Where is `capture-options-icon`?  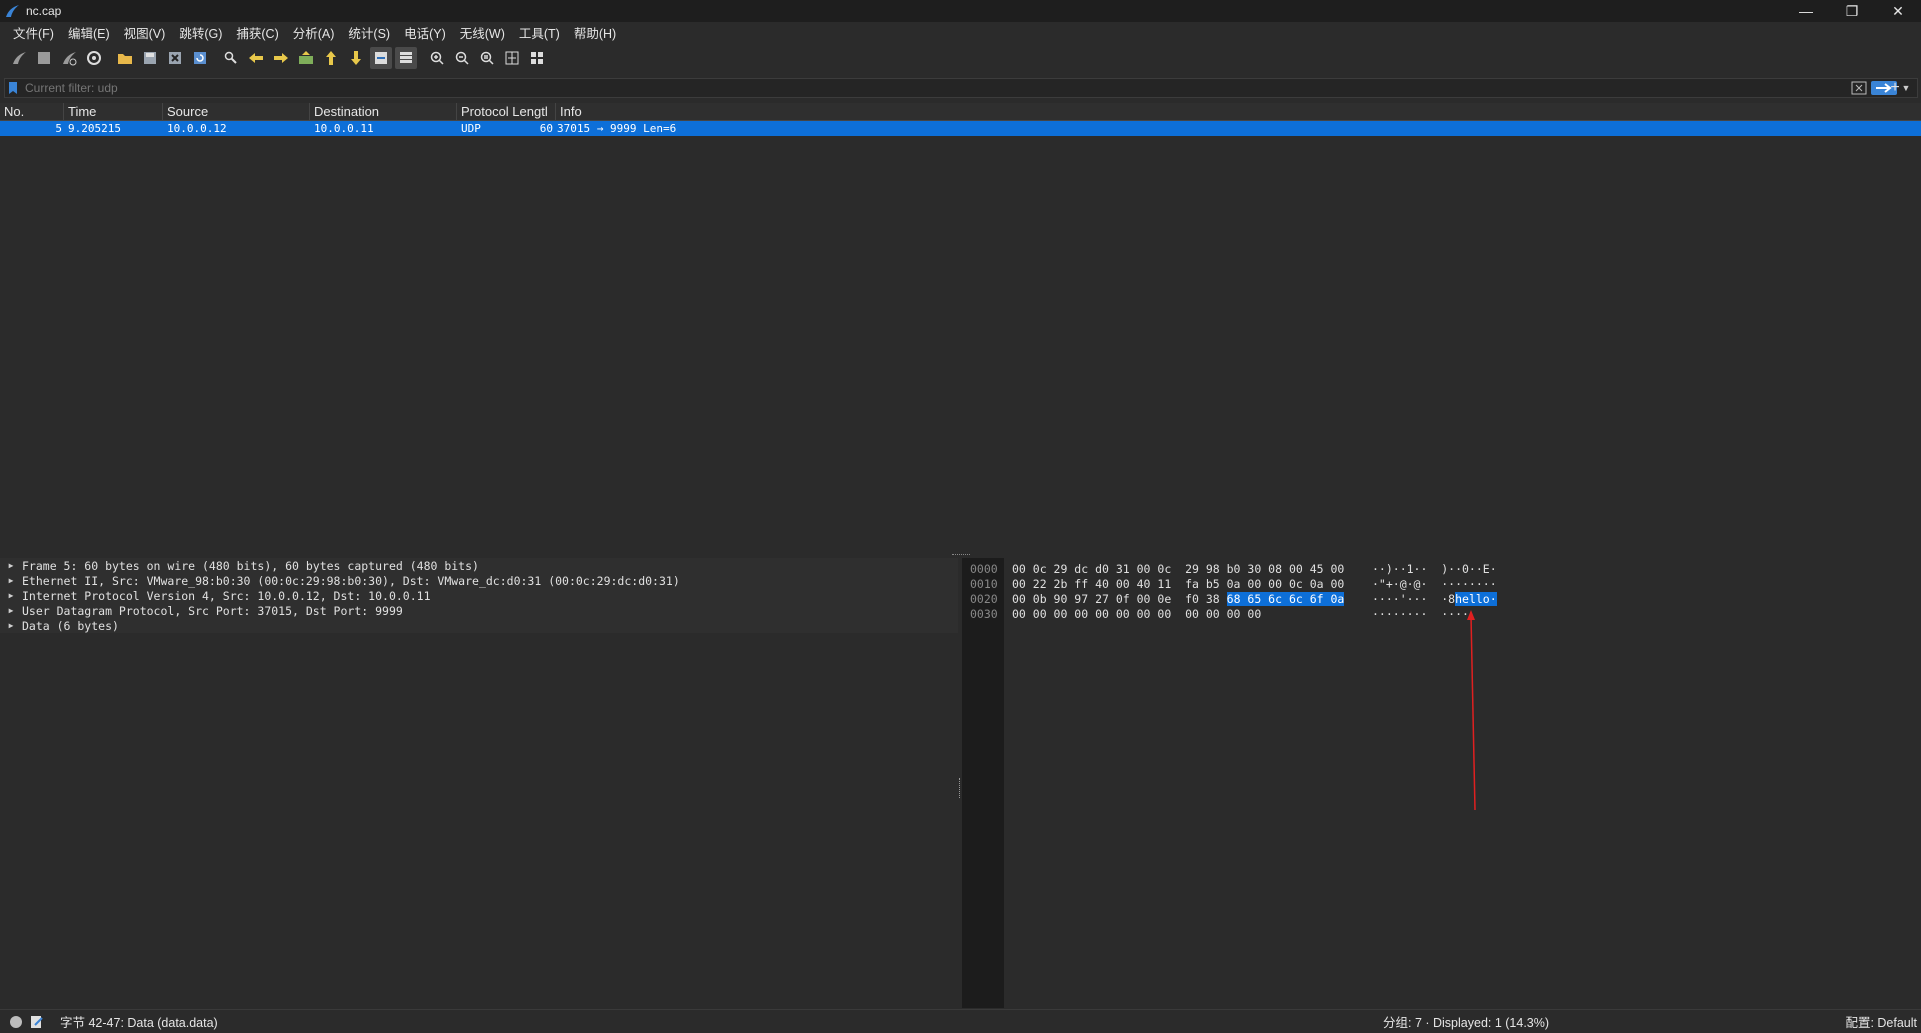
capture-options-icon is located at coordinates (94, 58).